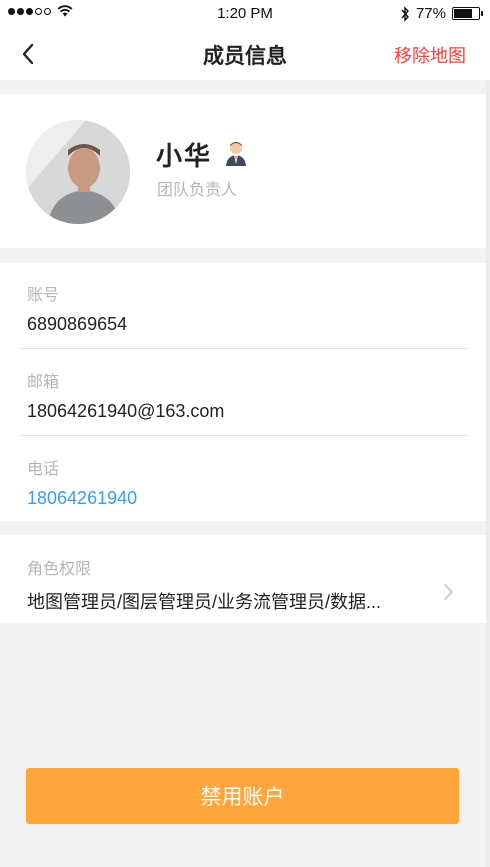 This screenshot has width=490, height=867. Describe the element at coordinates (126, 411) in the screenshot. I see `email-value: 18064261940@163.com` at that location.